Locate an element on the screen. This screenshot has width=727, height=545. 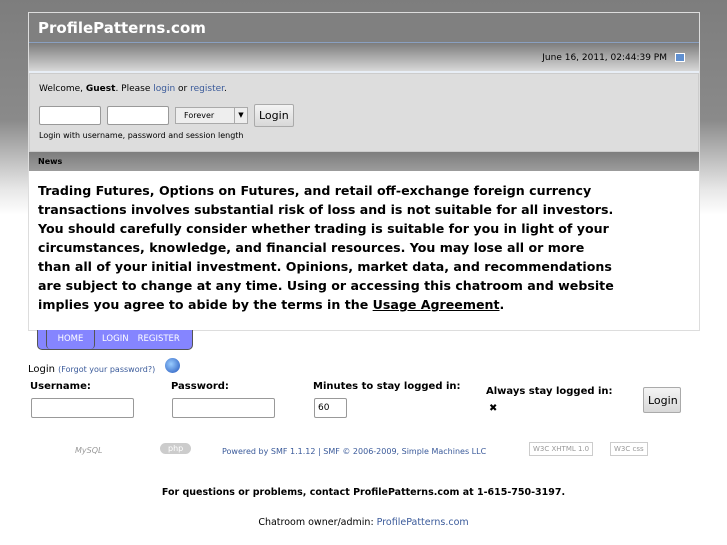
menu-home: HOME is located at coordinates (70, 339).